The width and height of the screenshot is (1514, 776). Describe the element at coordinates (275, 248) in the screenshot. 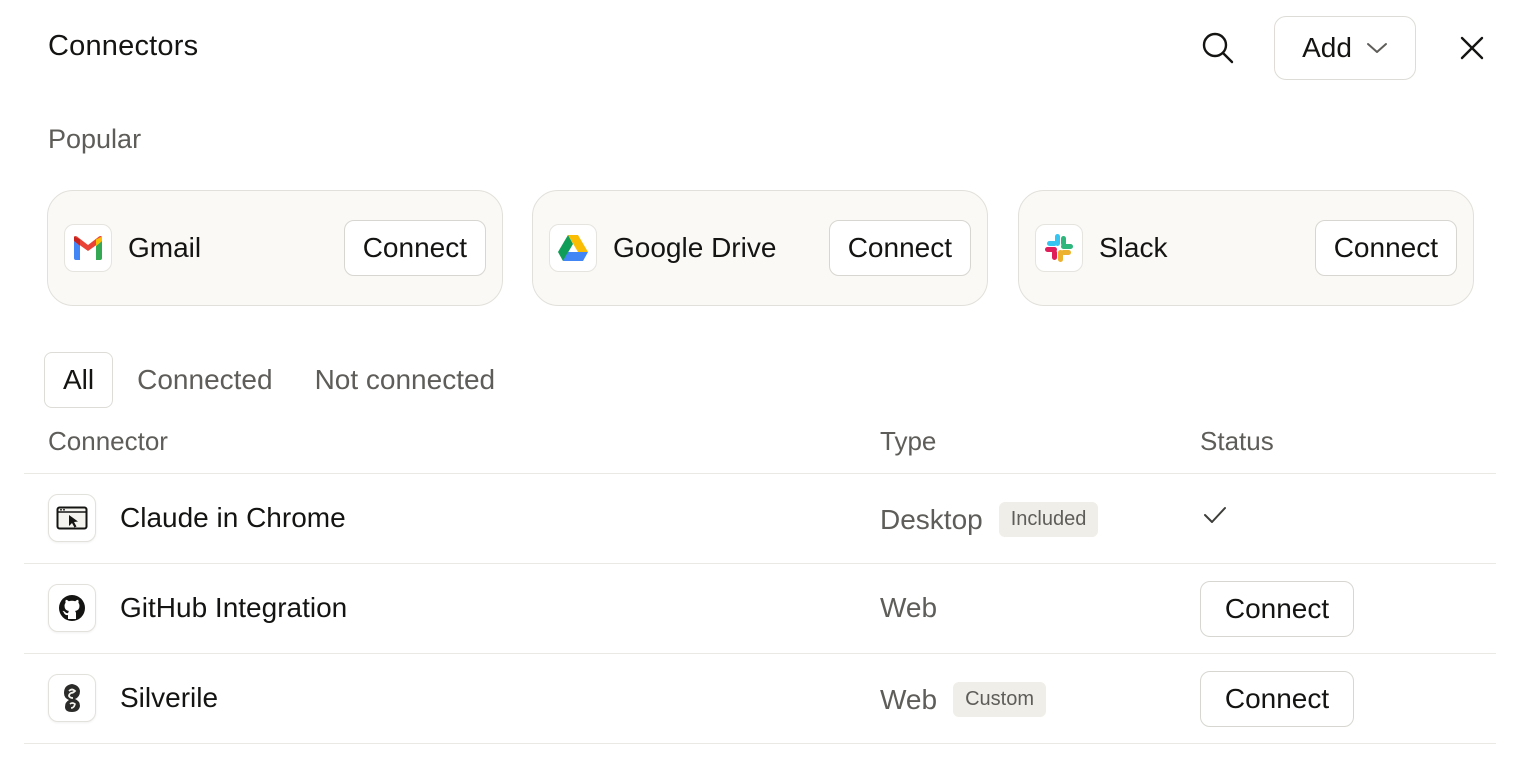

I see `popular-card-gmail: Gmail Connect` at that location.